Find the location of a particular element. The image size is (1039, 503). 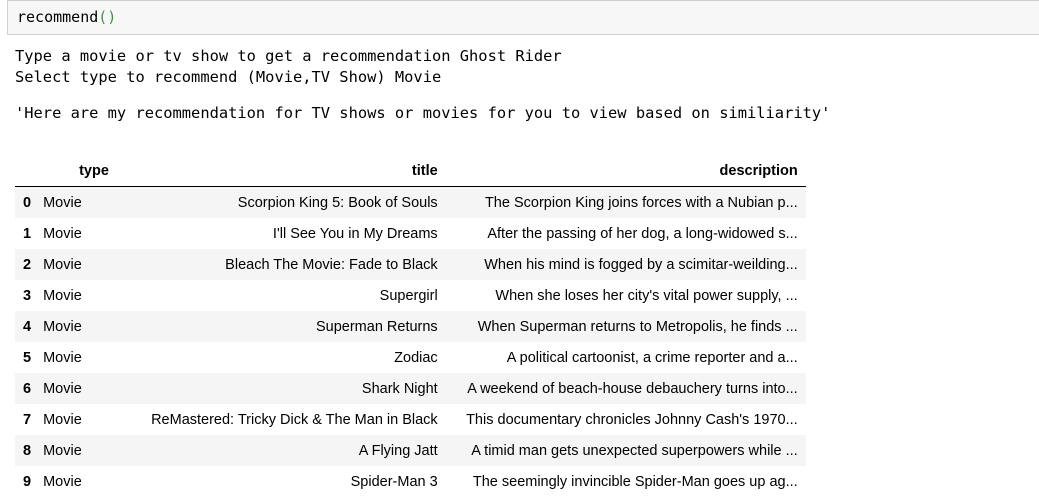

row-index: 5 is located at coordinates (27, 357).